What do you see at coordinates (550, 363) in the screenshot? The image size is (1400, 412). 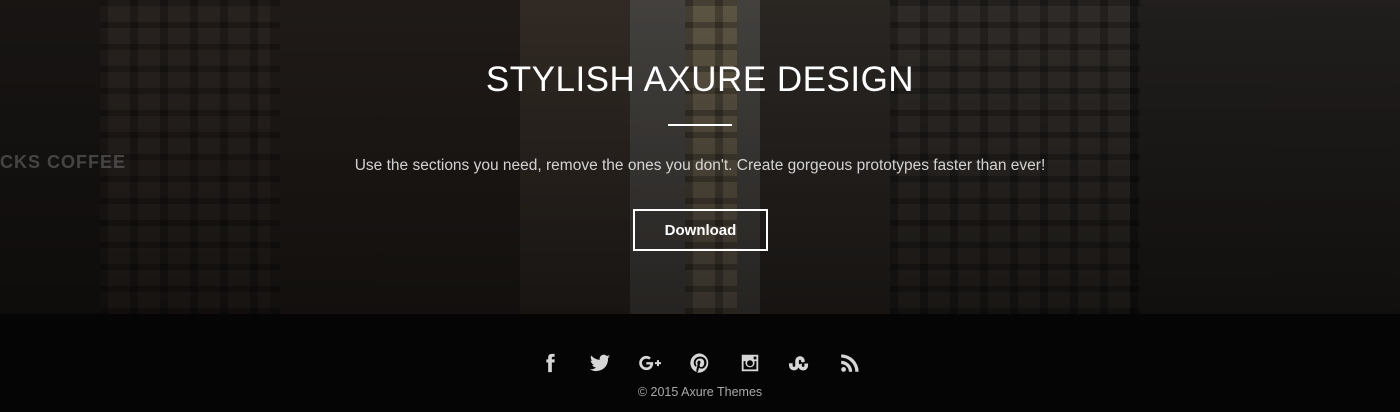 I see `facebook-icon` at bounding box center [550, 363].